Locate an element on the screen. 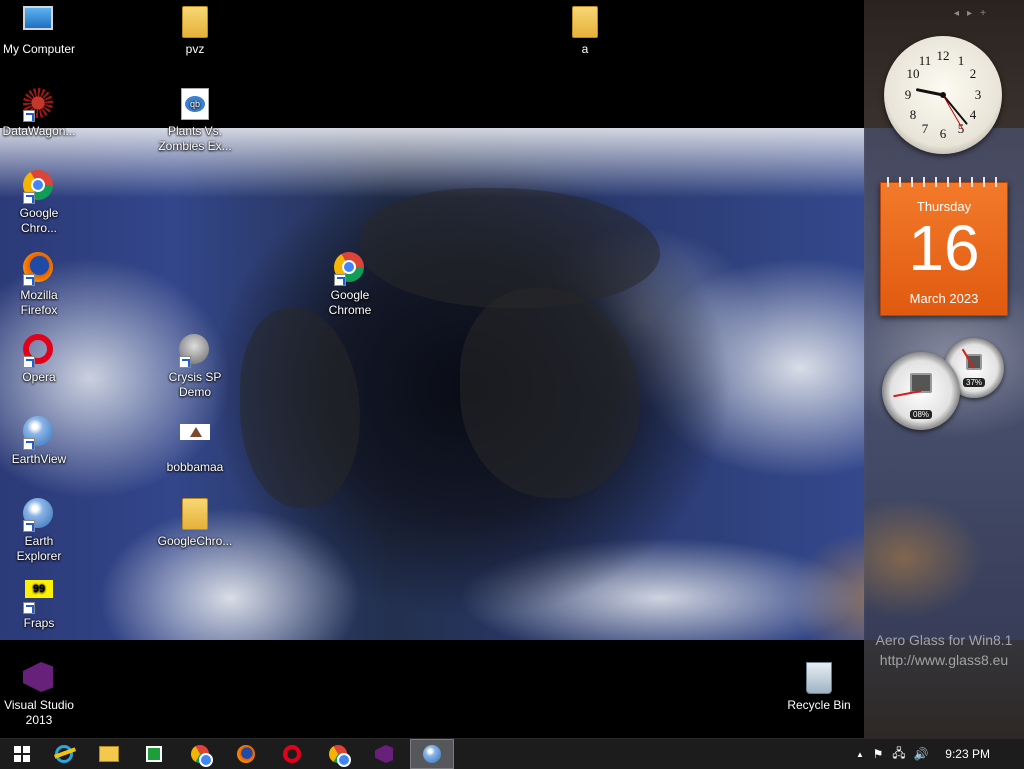 The image size is (1024, 769). system-tray: ▲ ⚑ 🖧 🔊 9:23 PM is located at coordinates (921, 754).